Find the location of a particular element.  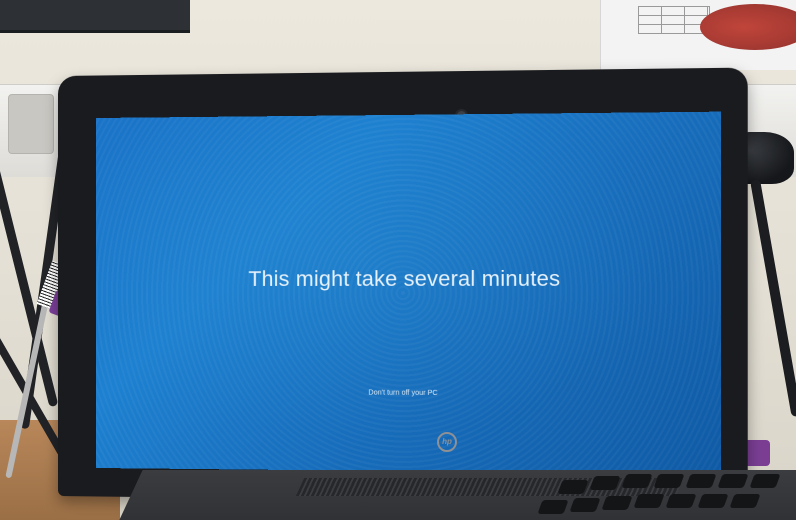

notice-table is located at coordinates (674, 20).